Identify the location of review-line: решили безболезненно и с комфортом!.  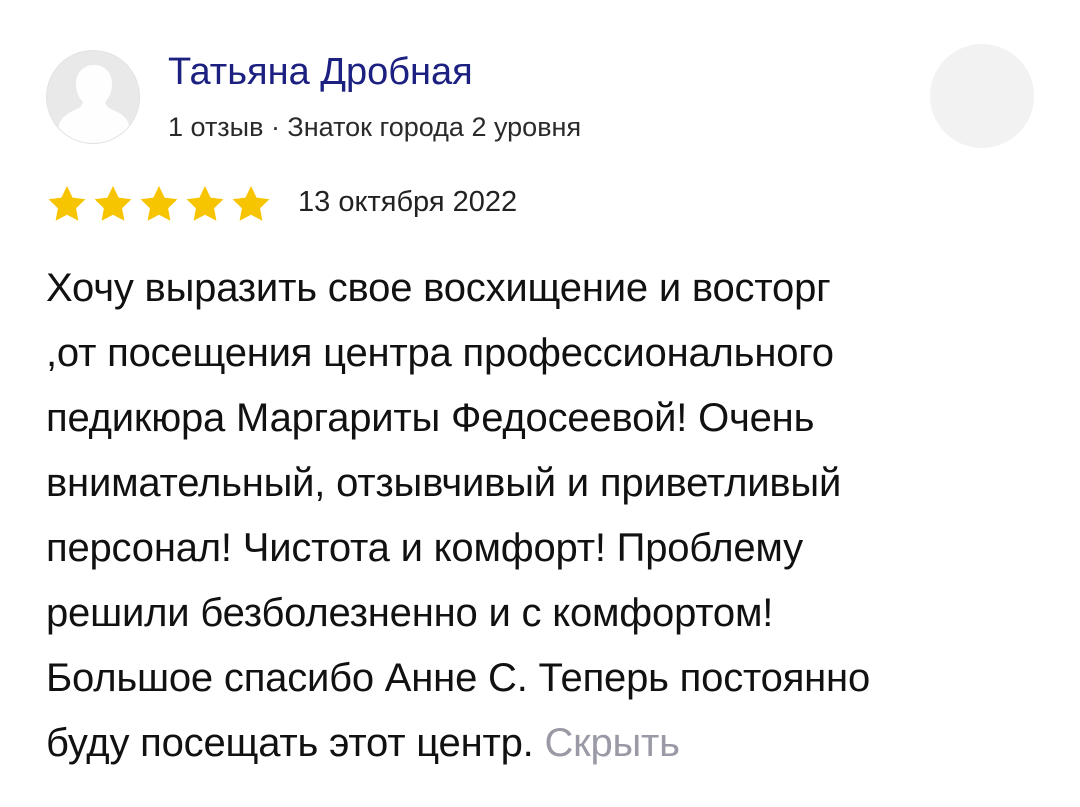
(410, 613).